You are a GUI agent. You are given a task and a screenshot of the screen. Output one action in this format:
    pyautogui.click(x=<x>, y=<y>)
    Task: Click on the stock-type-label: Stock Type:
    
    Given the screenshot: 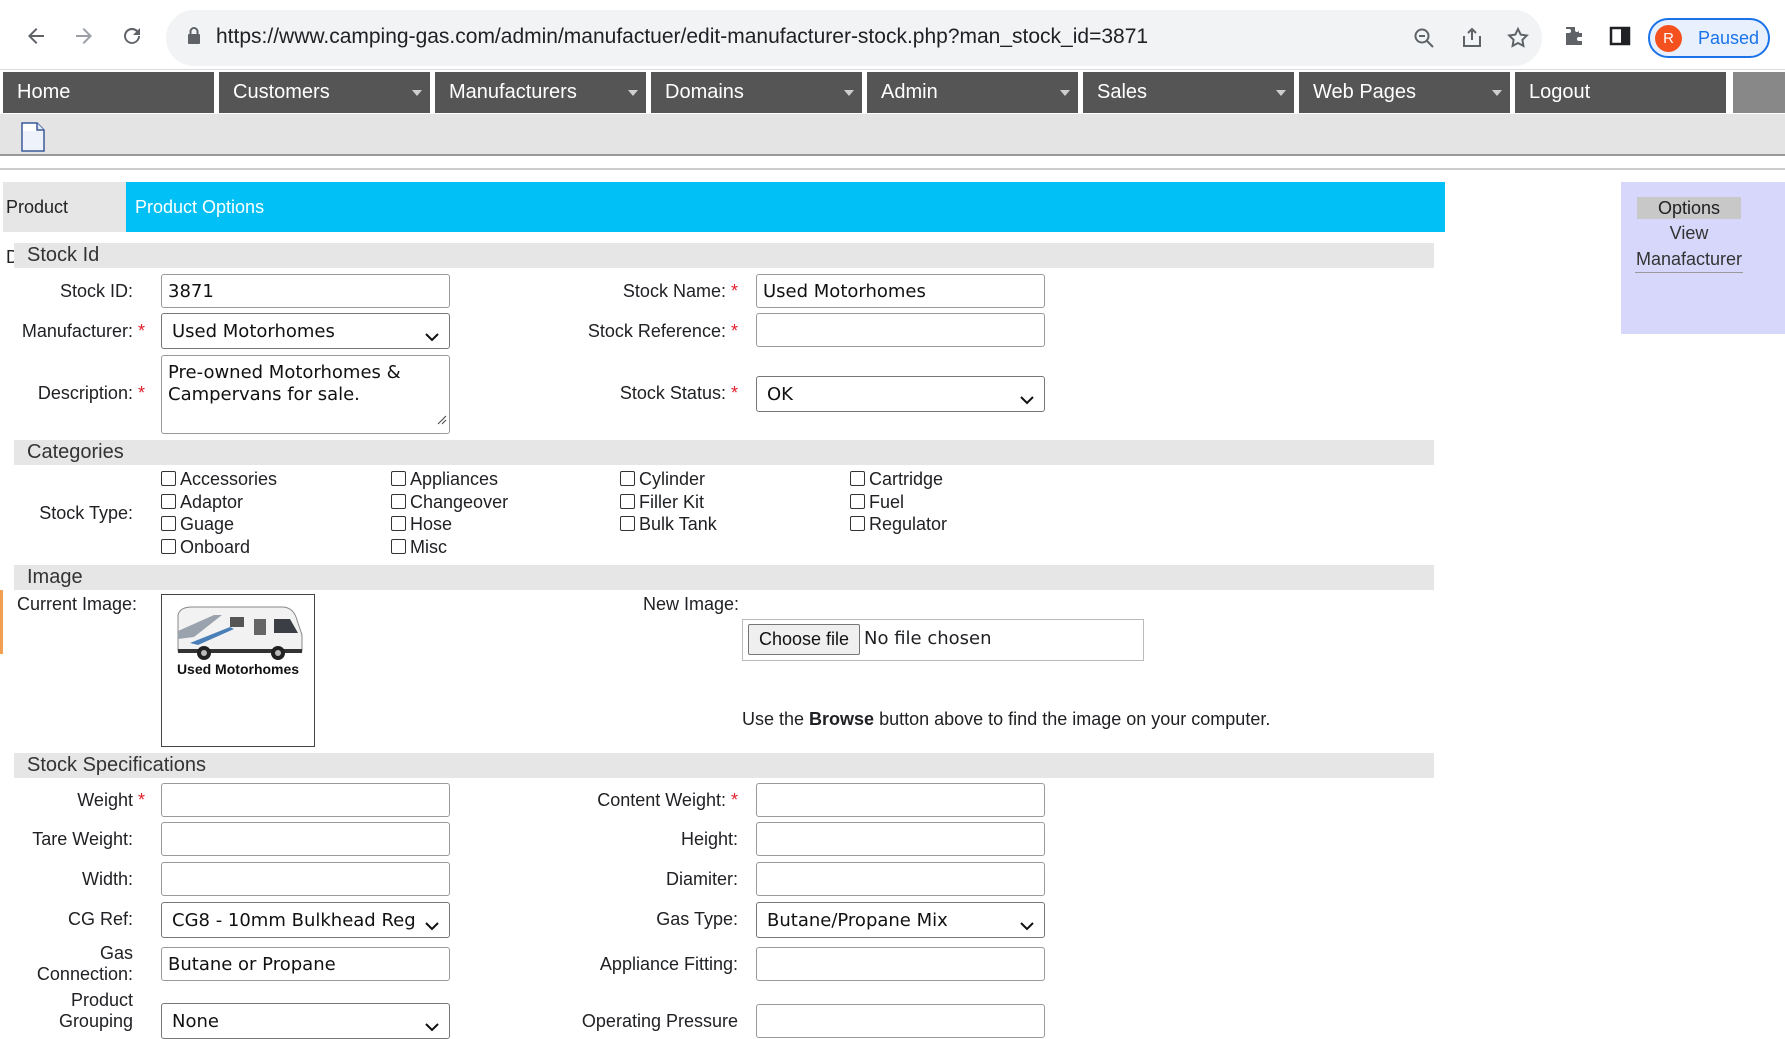 What is the action you would take?
    pyautogui.click(x=86, y=513)
    